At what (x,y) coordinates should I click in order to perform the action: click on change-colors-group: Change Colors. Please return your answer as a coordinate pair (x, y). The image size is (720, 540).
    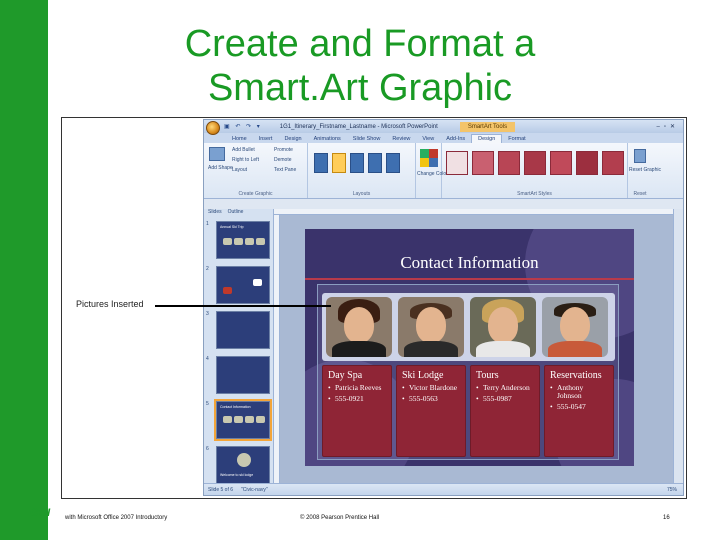
    Looking at the image, I should click on (433, 170).